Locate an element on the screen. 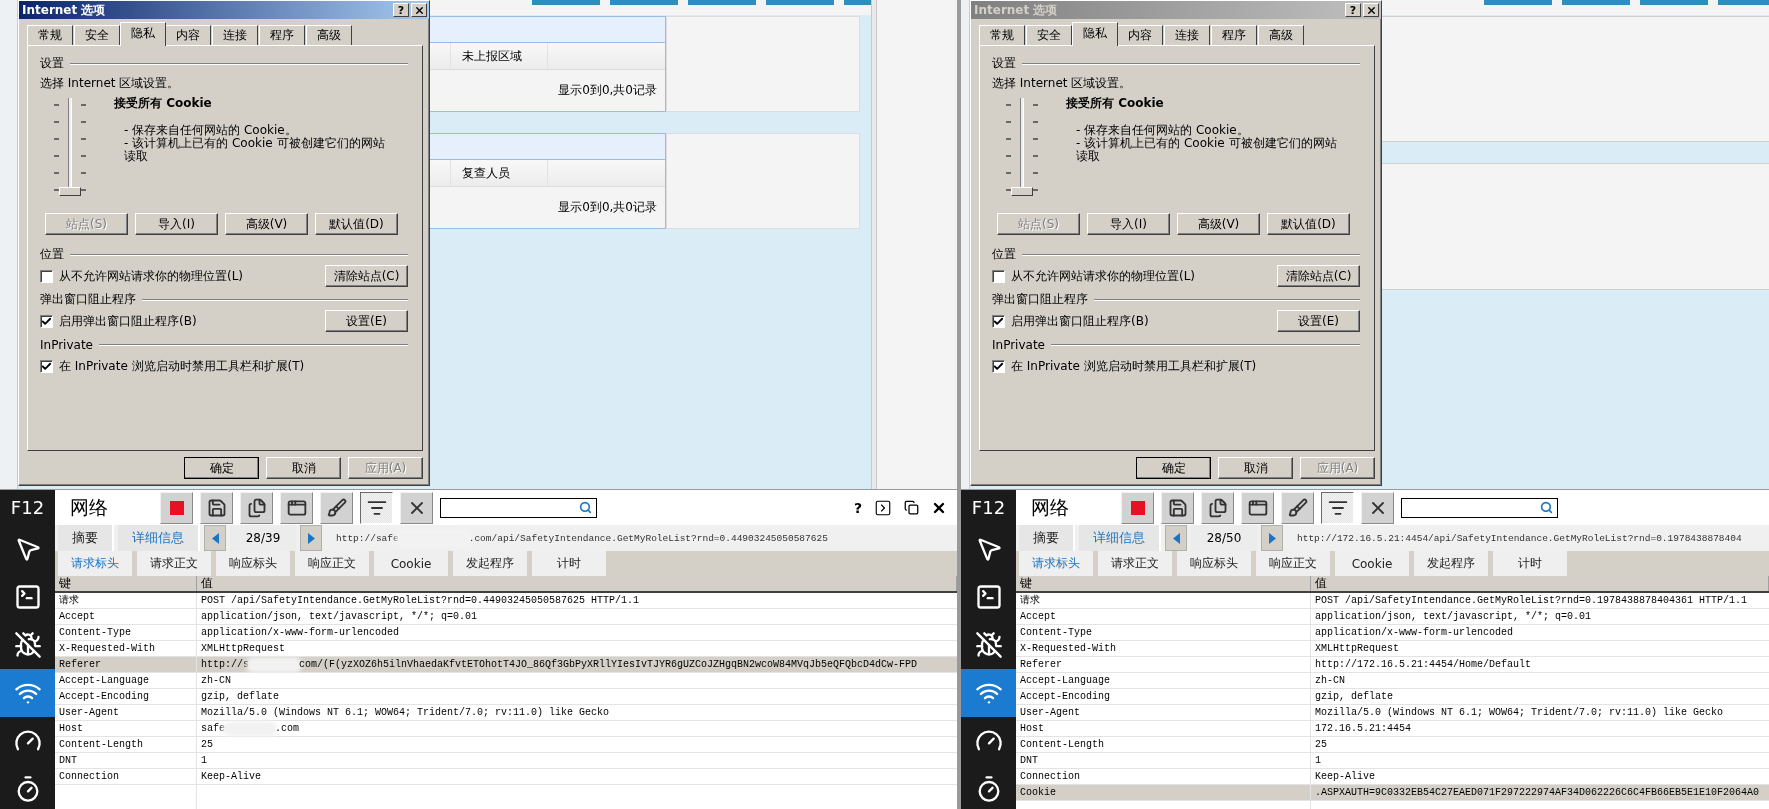 This screenshot has width=1769, height=809. dialog-button: 导入(I) is located at coordinates (176, 224).